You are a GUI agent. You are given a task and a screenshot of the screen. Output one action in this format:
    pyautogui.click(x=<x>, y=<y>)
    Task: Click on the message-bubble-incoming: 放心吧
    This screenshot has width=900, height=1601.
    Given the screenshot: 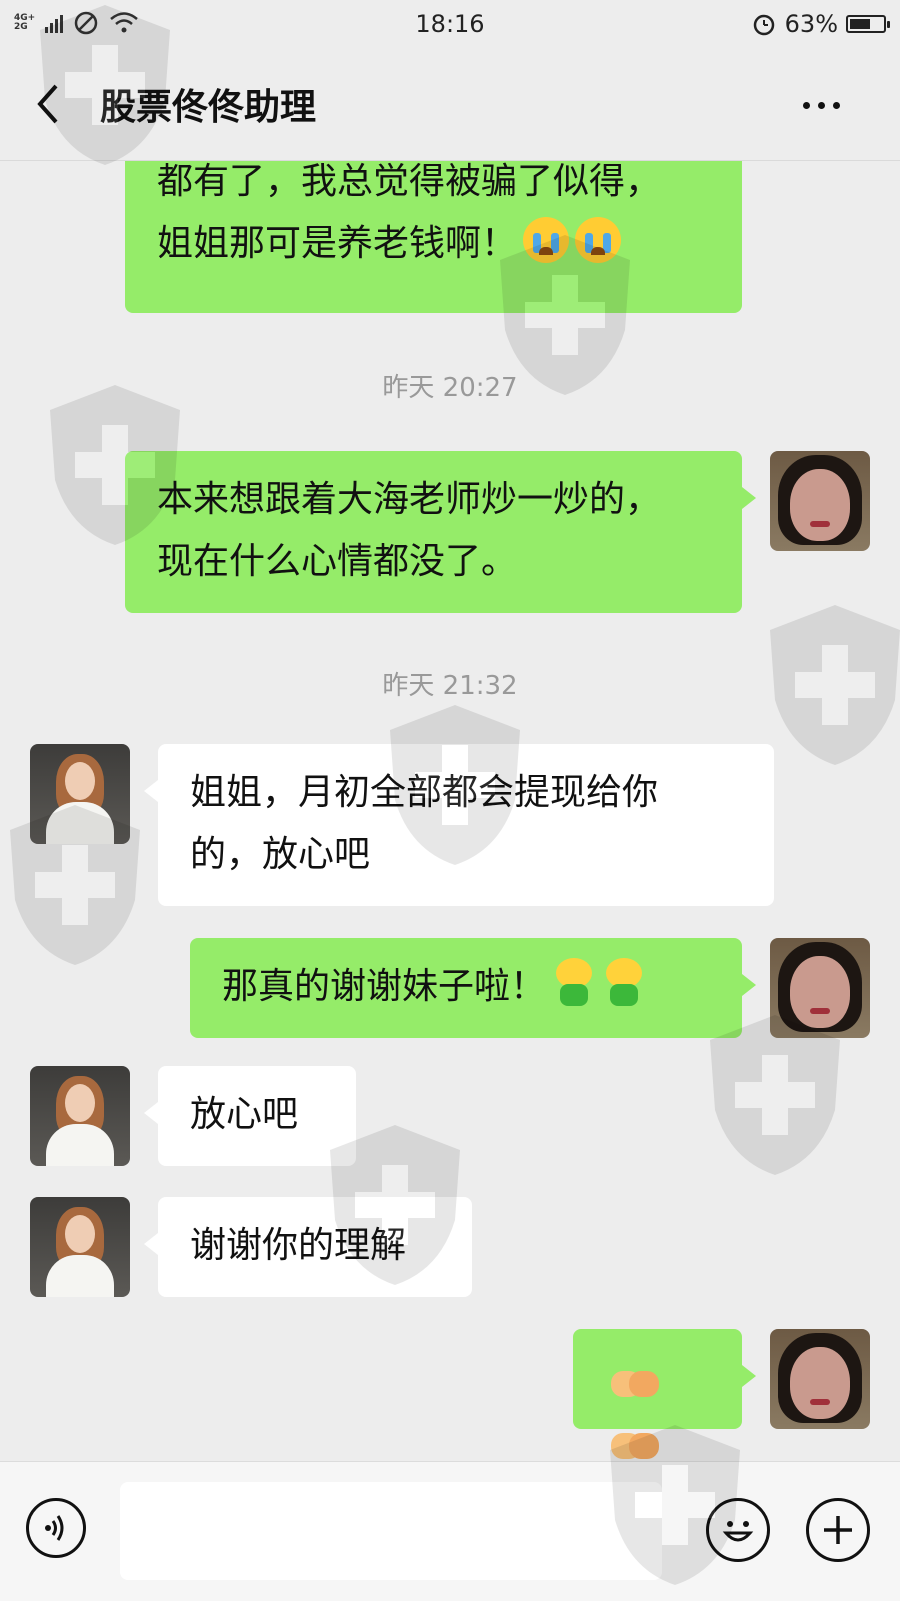 What is the action you would take?
    pyautogui.click(x=250, y=1116)
    